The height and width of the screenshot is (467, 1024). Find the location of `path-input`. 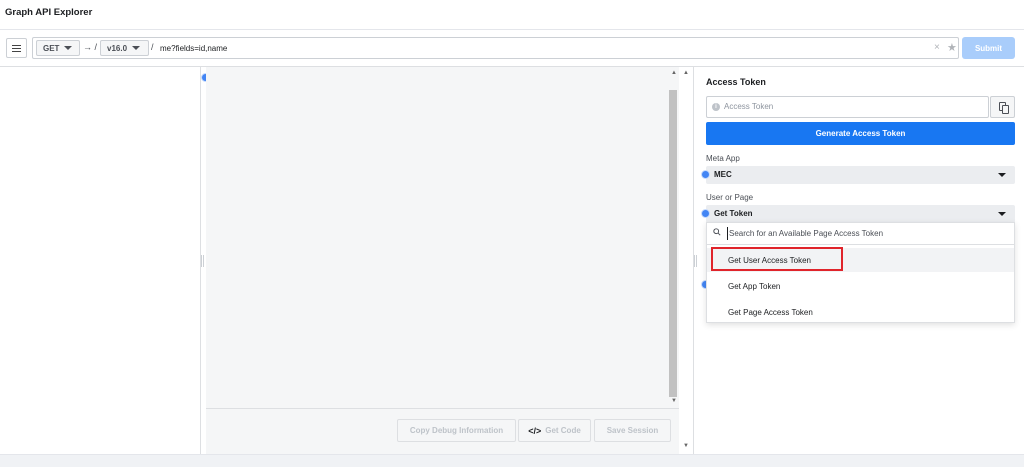

path-input is located at coordinates (545, 48).